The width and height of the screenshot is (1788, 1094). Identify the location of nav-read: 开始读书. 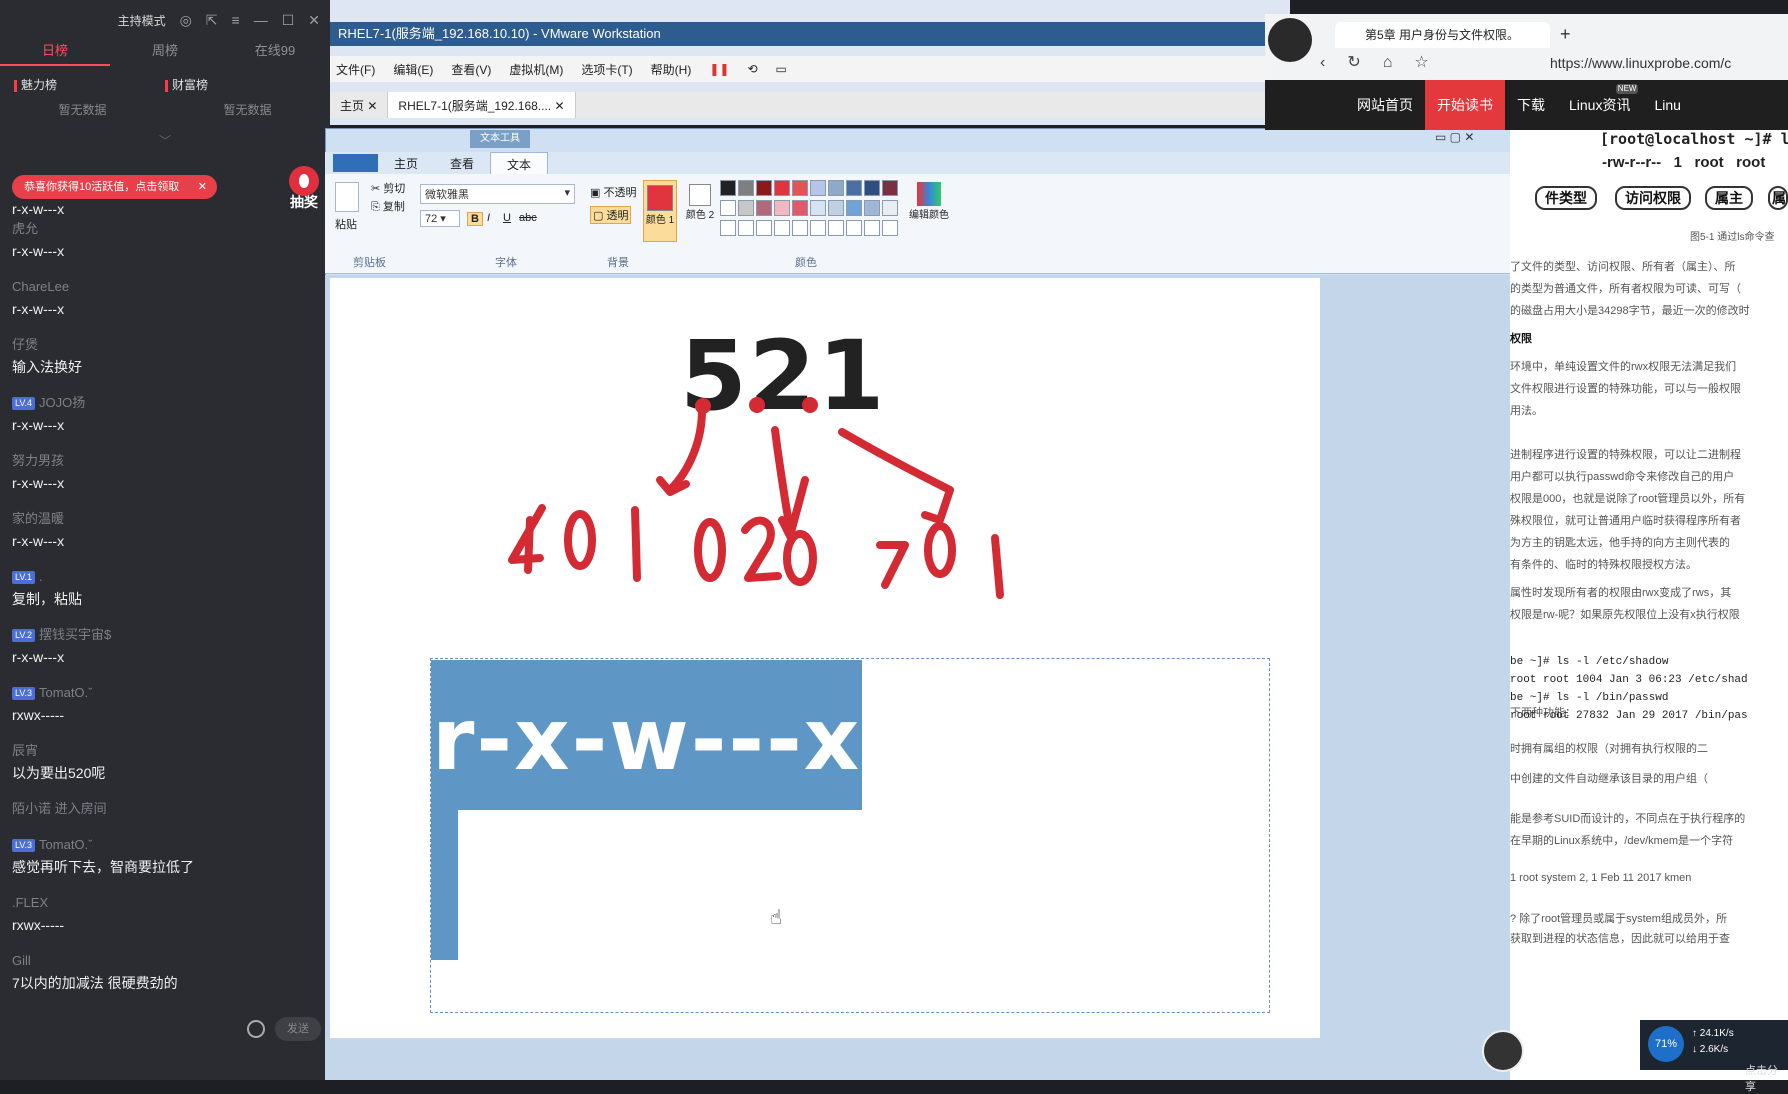
(1465, 105).